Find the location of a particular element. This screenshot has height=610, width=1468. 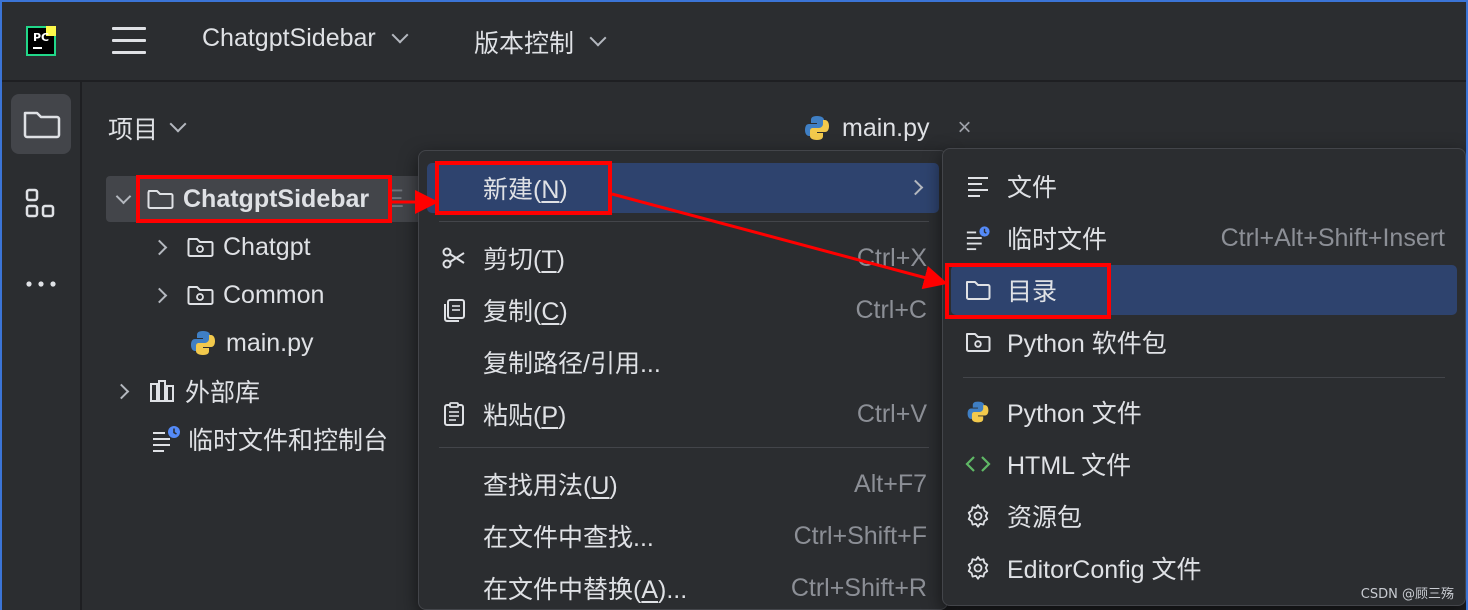

close-icon: × is located at coordinates (965, 128).